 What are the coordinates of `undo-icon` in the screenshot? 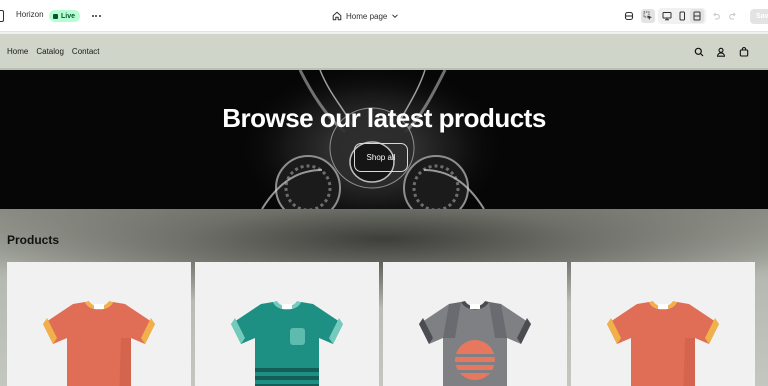 It's located at (716, 16).